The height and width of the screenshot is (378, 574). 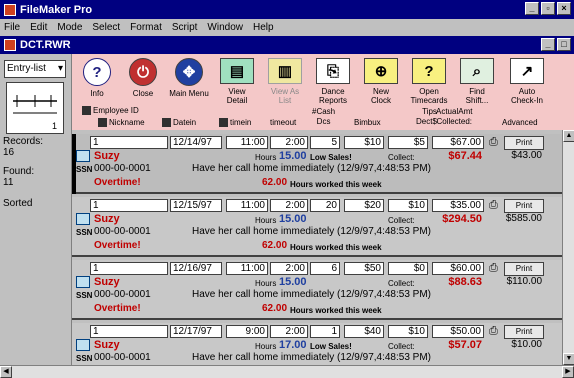 I want to click on ssn-label: SSN, so click(x=84, y=358).